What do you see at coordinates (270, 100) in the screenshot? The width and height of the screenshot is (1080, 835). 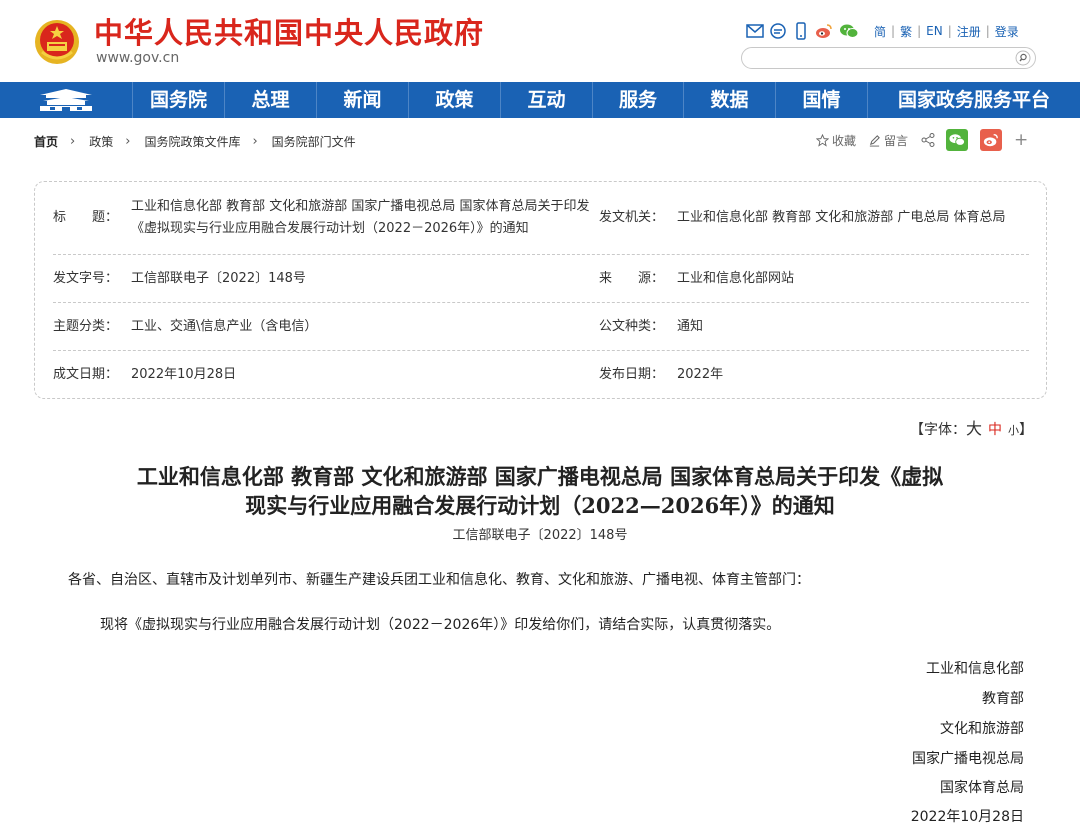 I see `nav-item-premier: 总理` at bounding box center [270, 100].